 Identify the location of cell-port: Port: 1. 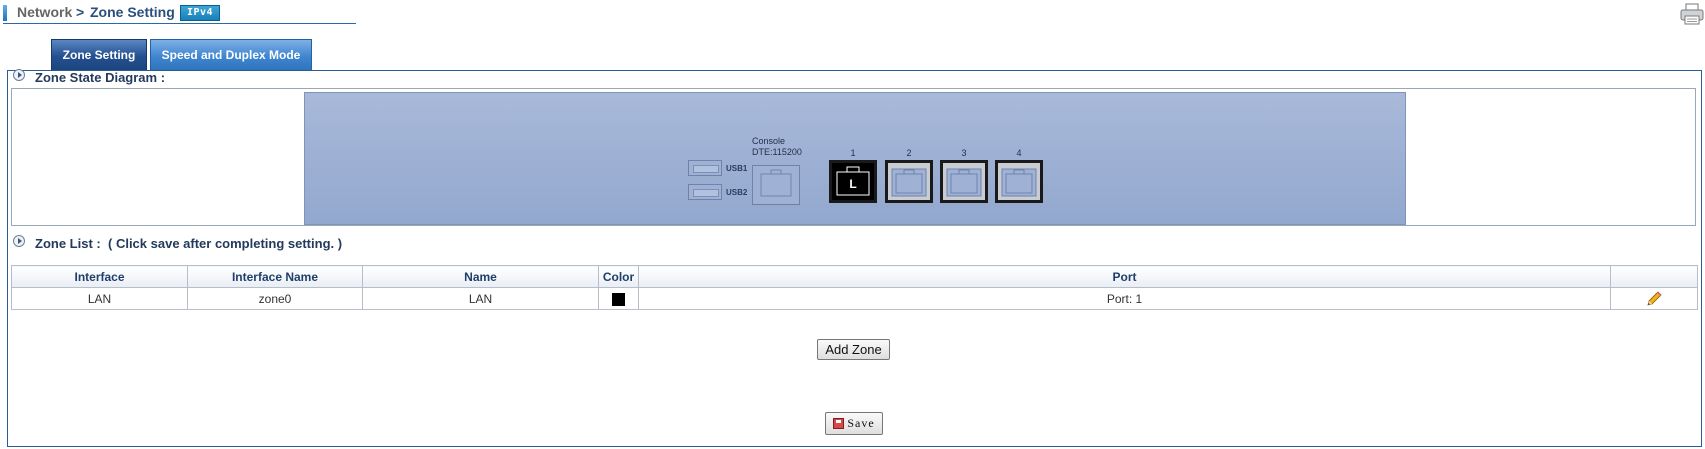
(1124, 298).